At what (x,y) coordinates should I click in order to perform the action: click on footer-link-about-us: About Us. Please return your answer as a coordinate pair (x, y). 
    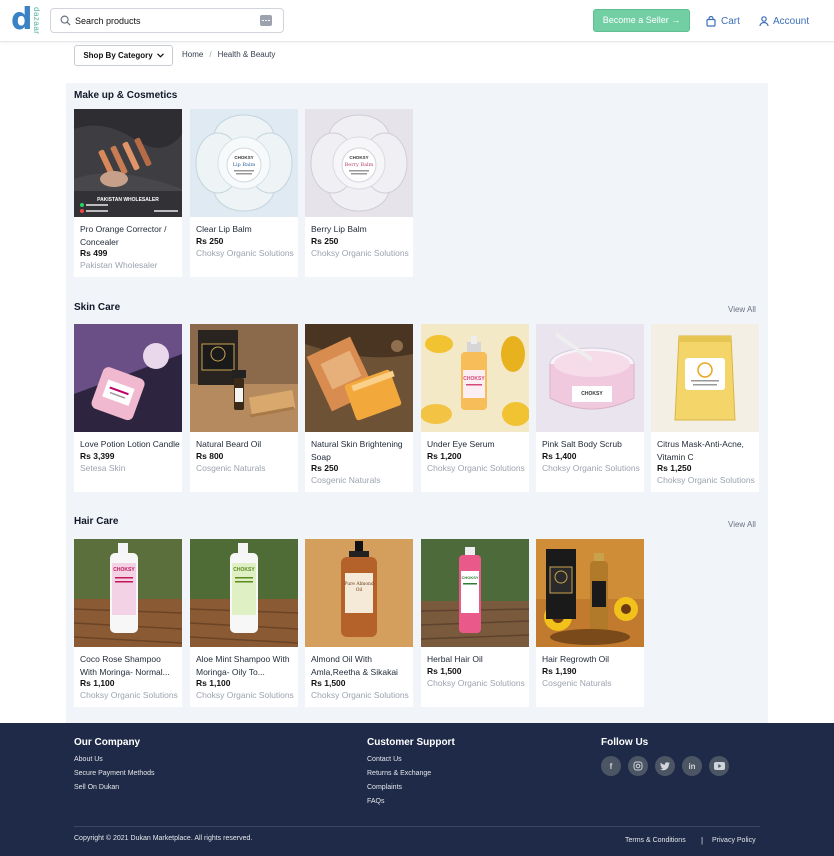
    Looking at the image, I should click on (88, 759).